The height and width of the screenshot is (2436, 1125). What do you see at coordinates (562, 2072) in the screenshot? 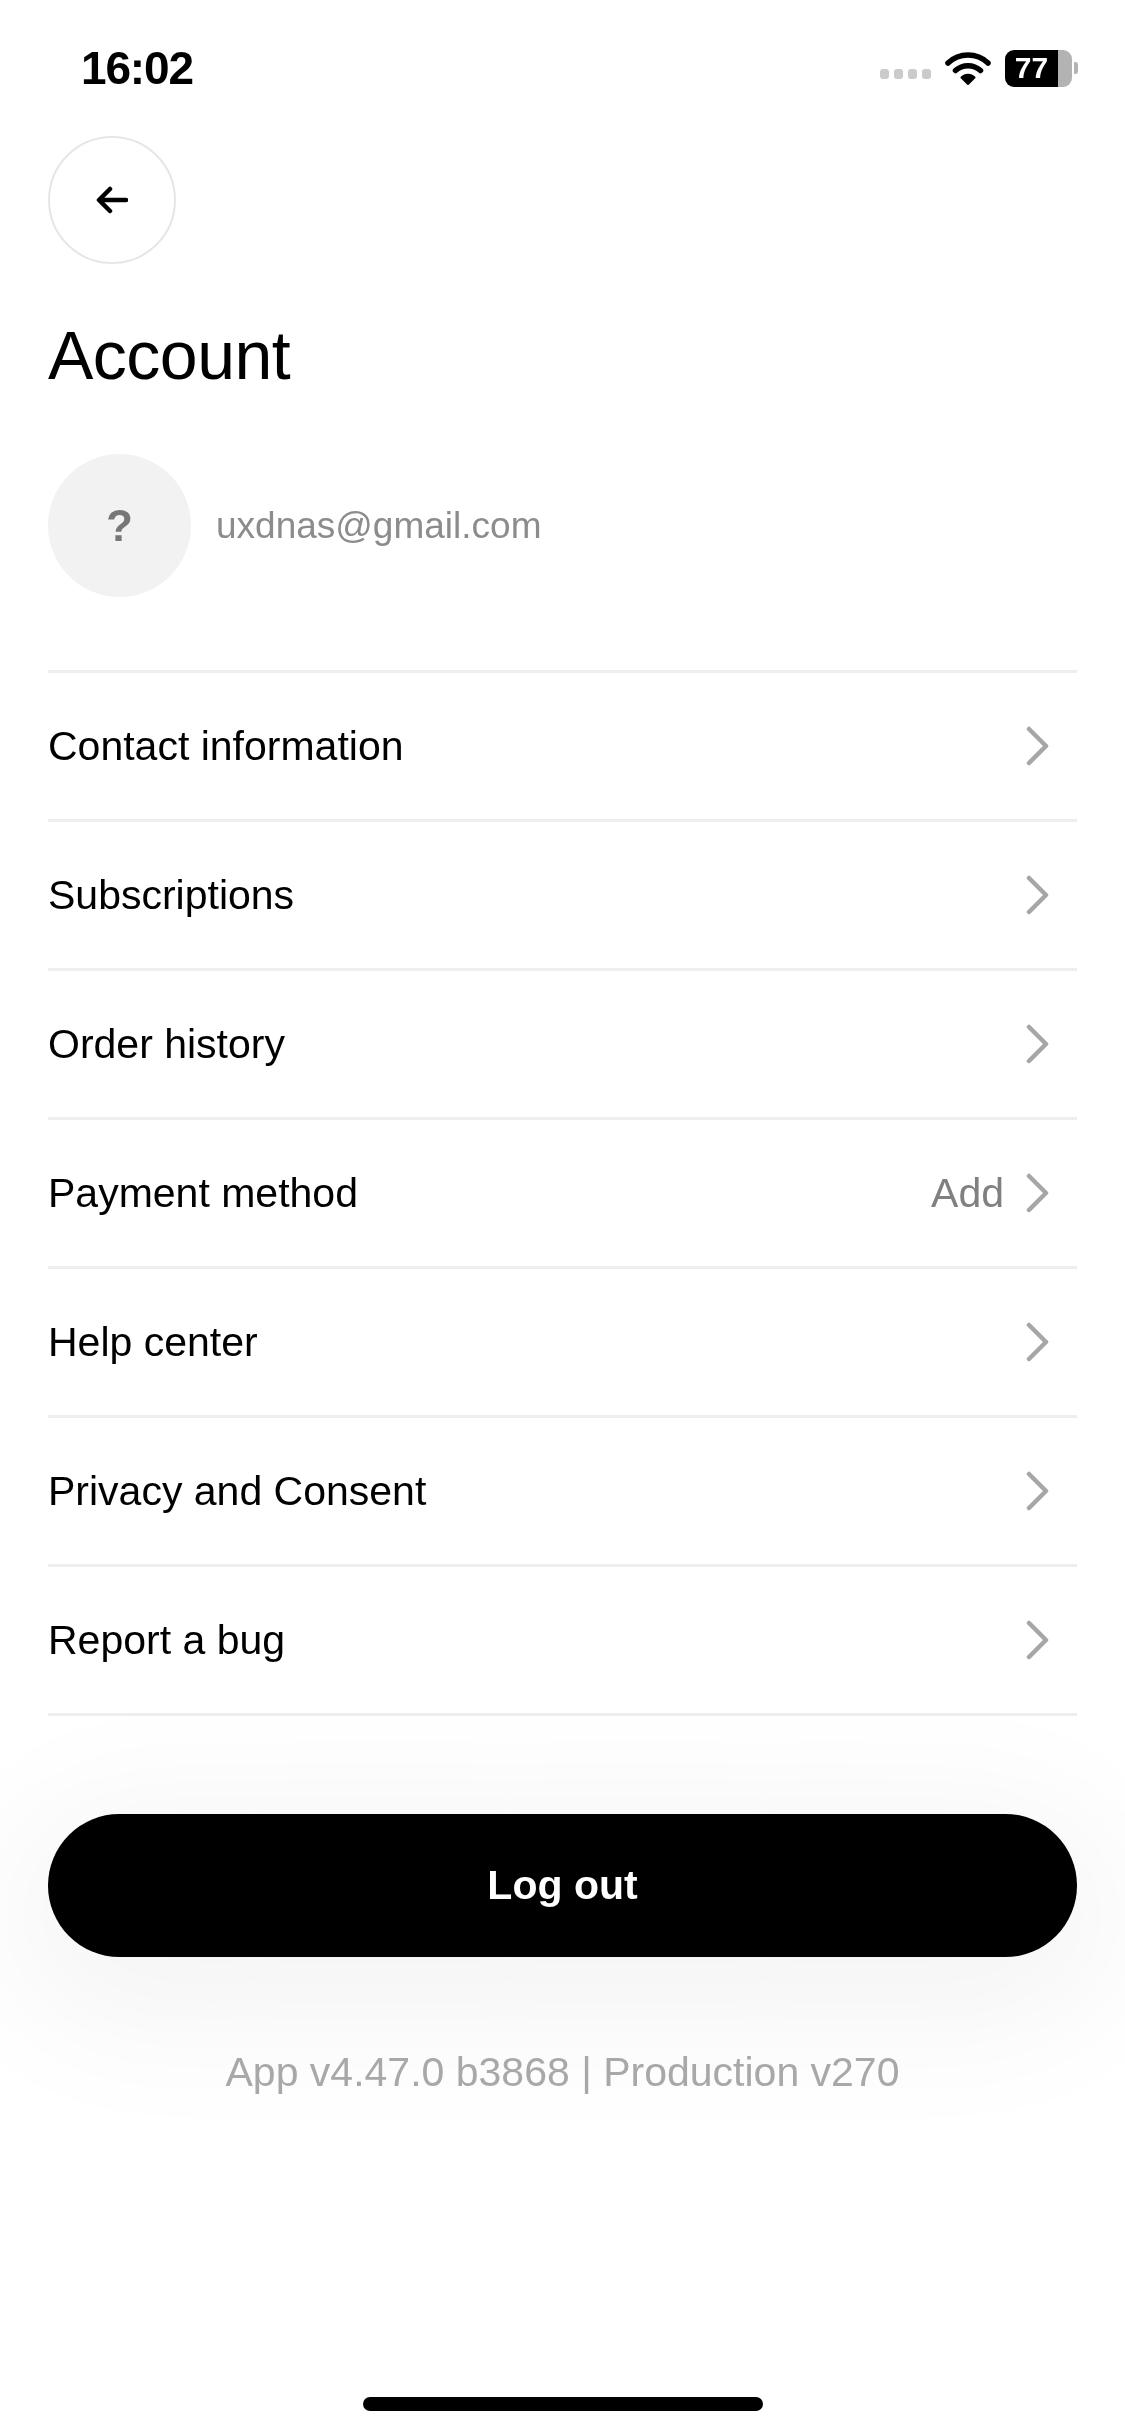
I see `version-text: App v4.47.0 b3868 | Production v270` at bounding box center [562, 2072].